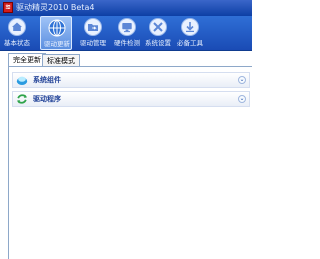 The image size is (320, 259). I want to click on main-toolbar: 基本状态 驱动更新 驱动管理 硬件检测 系统设置 必备工具, so click(126, 33).